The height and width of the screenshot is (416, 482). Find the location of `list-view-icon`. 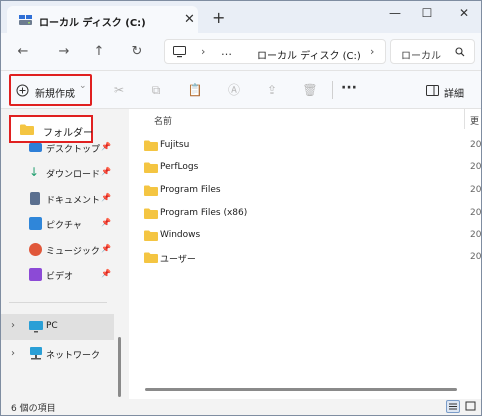

list-view-icon is located at coordinates (453, 406).